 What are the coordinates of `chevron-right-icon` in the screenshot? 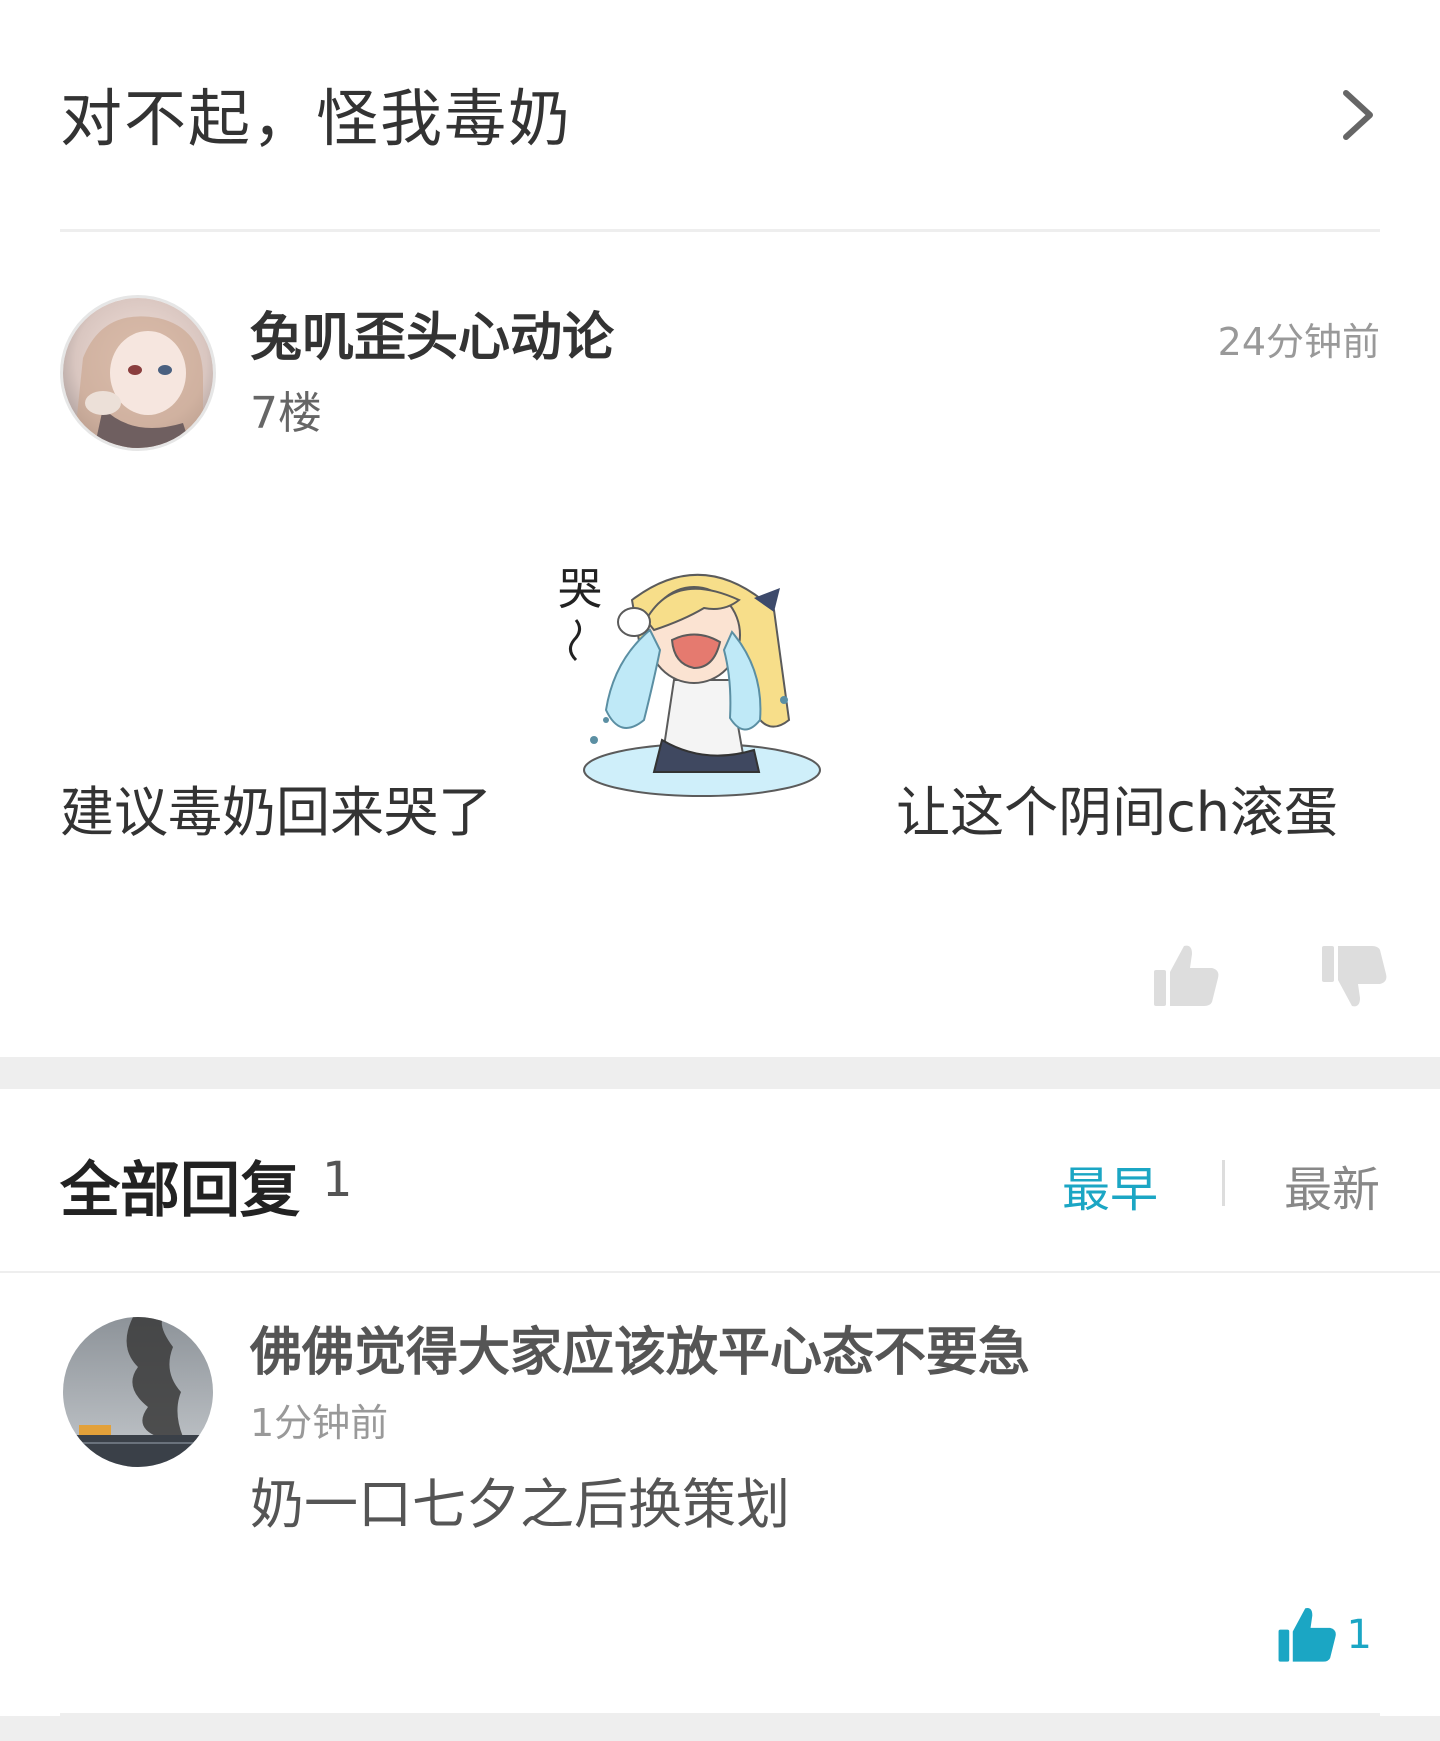 It's located at (1358, 115).